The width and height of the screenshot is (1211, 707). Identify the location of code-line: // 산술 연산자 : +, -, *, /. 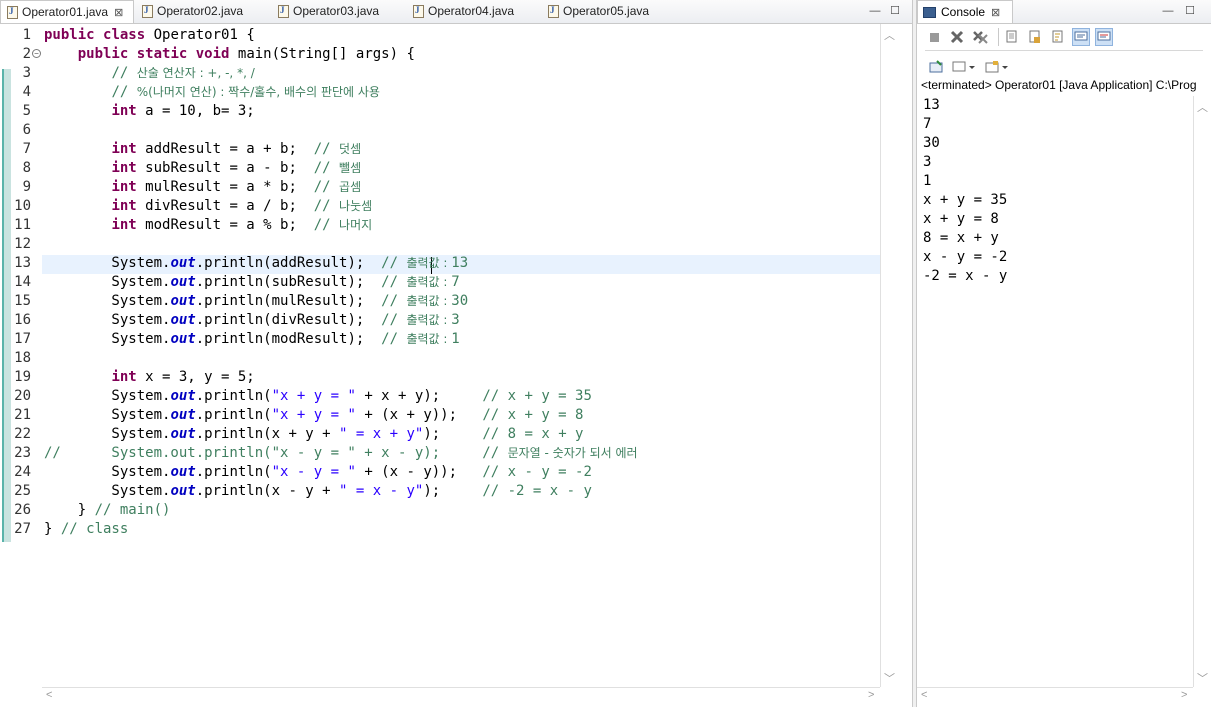
(149, 73).